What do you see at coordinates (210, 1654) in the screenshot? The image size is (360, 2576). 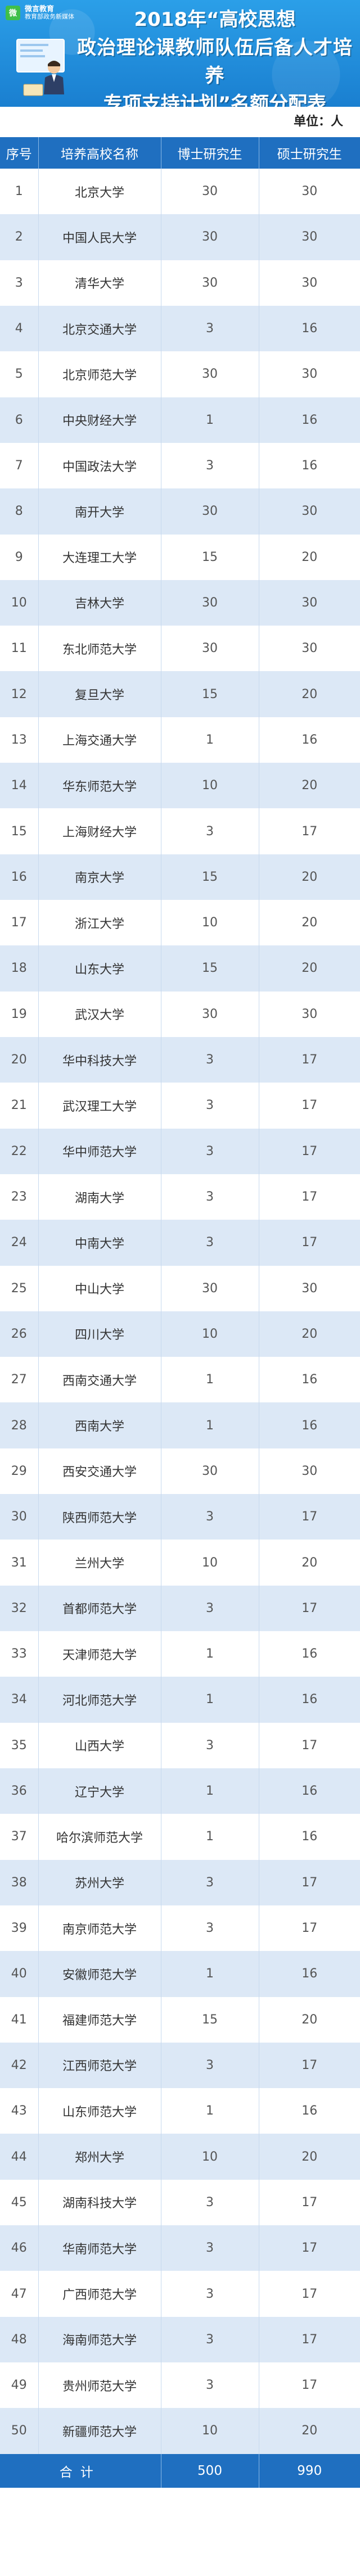 I see `cell-phd: 1` at bounding box center [210, 1654].